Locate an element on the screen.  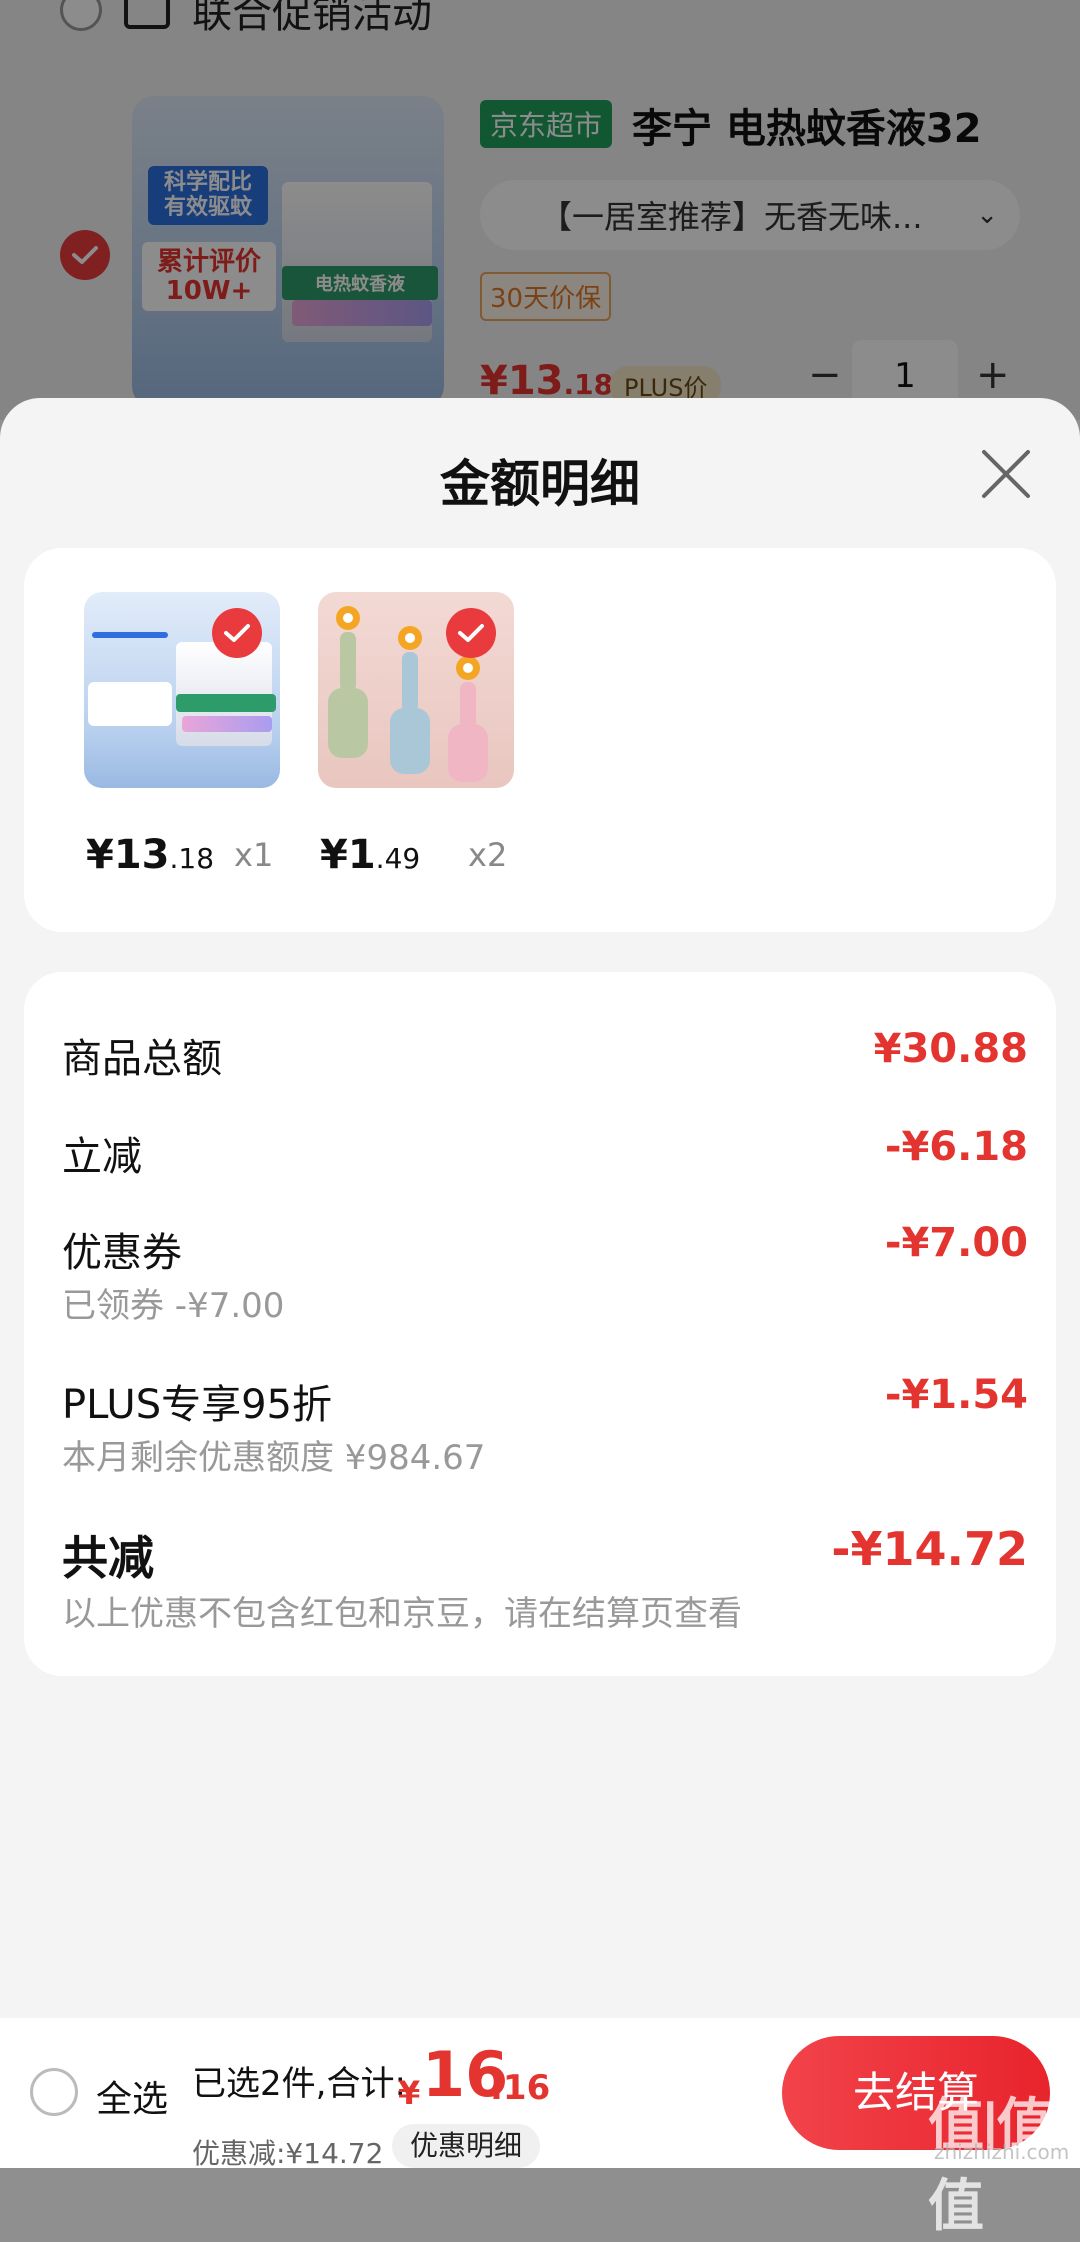
item-price: ¥1.49 is located at coordinates (370, 855).